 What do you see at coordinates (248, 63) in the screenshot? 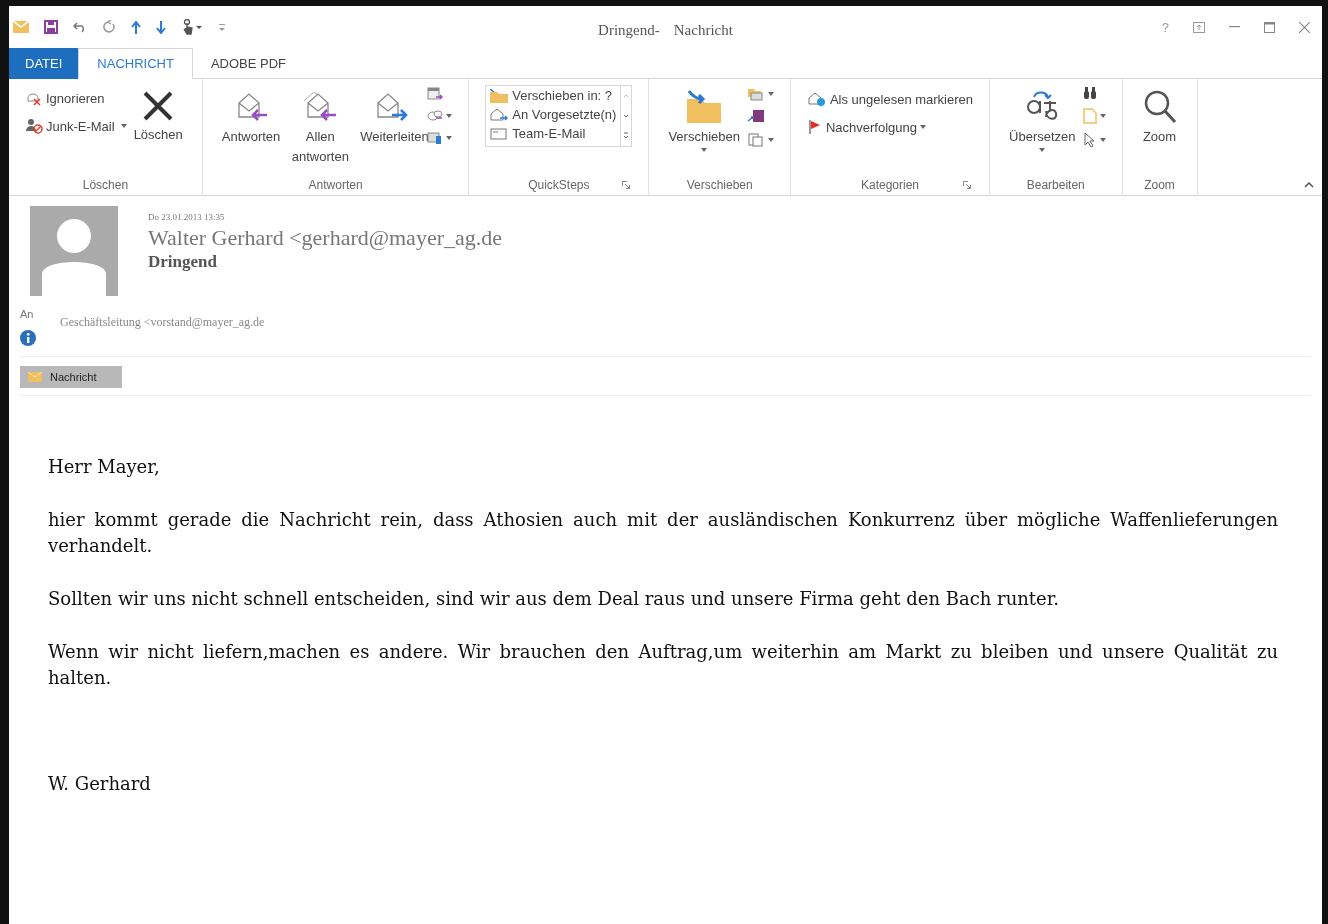
I see `ribbon-tab: ADOBE PDF` at bounding box center [248, 63].